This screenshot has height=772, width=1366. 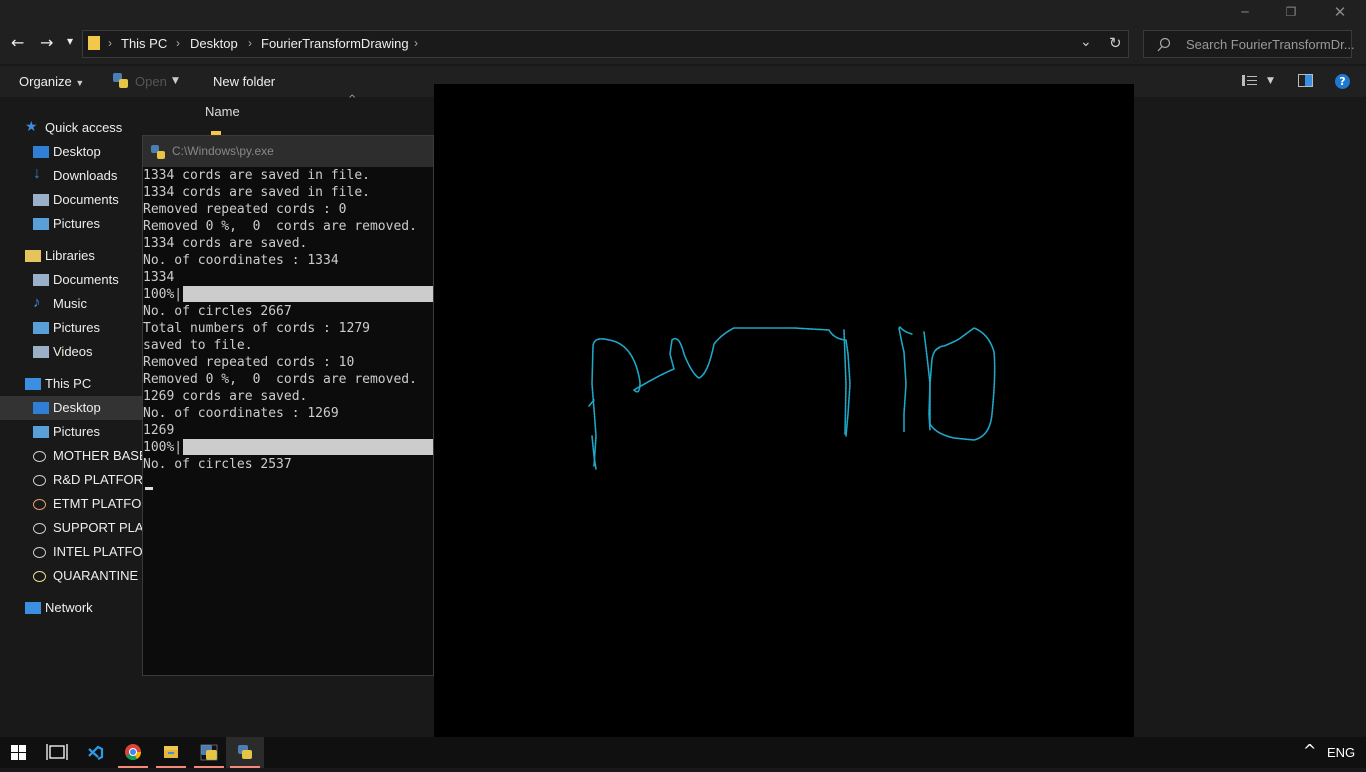 What do you see at coordinates (37, 173) in the screenshot?
I see `download-icon: ↓` at bounding box center [37, 173].